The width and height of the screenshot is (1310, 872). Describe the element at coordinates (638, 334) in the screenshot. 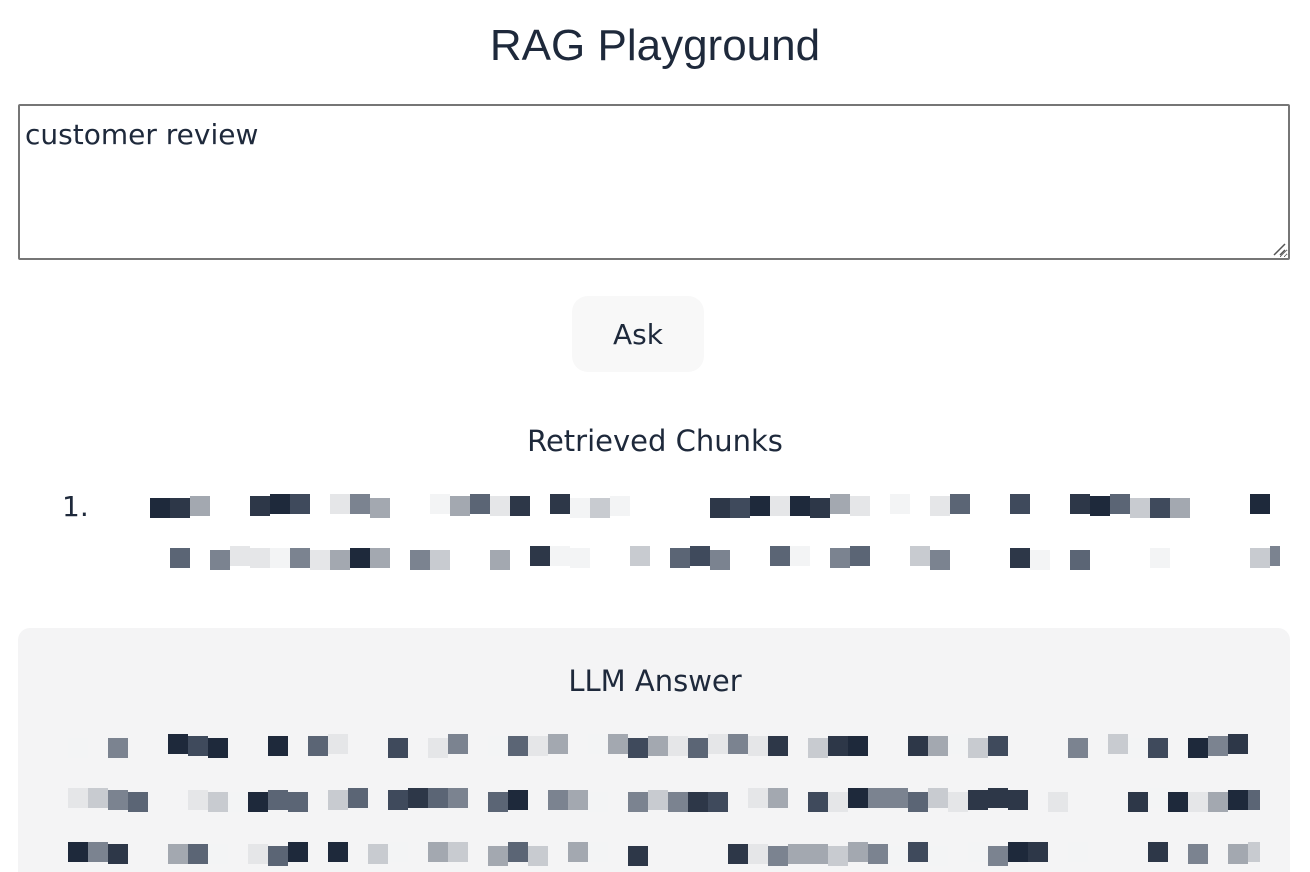

I see `ask-button: Ask` at that location.